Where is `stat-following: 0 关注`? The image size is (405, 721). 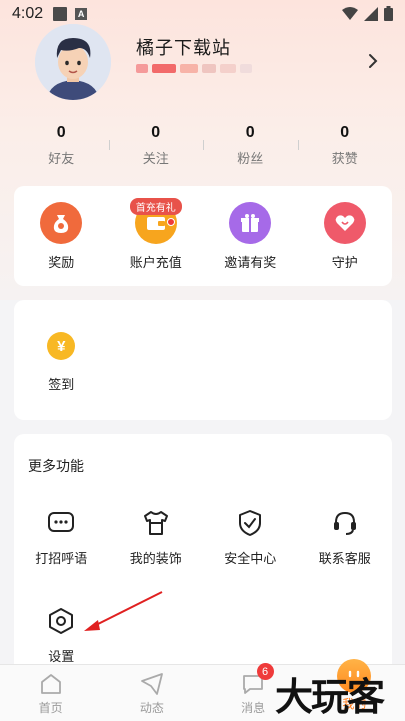
stat-following: 0 关注 is located at coordinates (156, 145).